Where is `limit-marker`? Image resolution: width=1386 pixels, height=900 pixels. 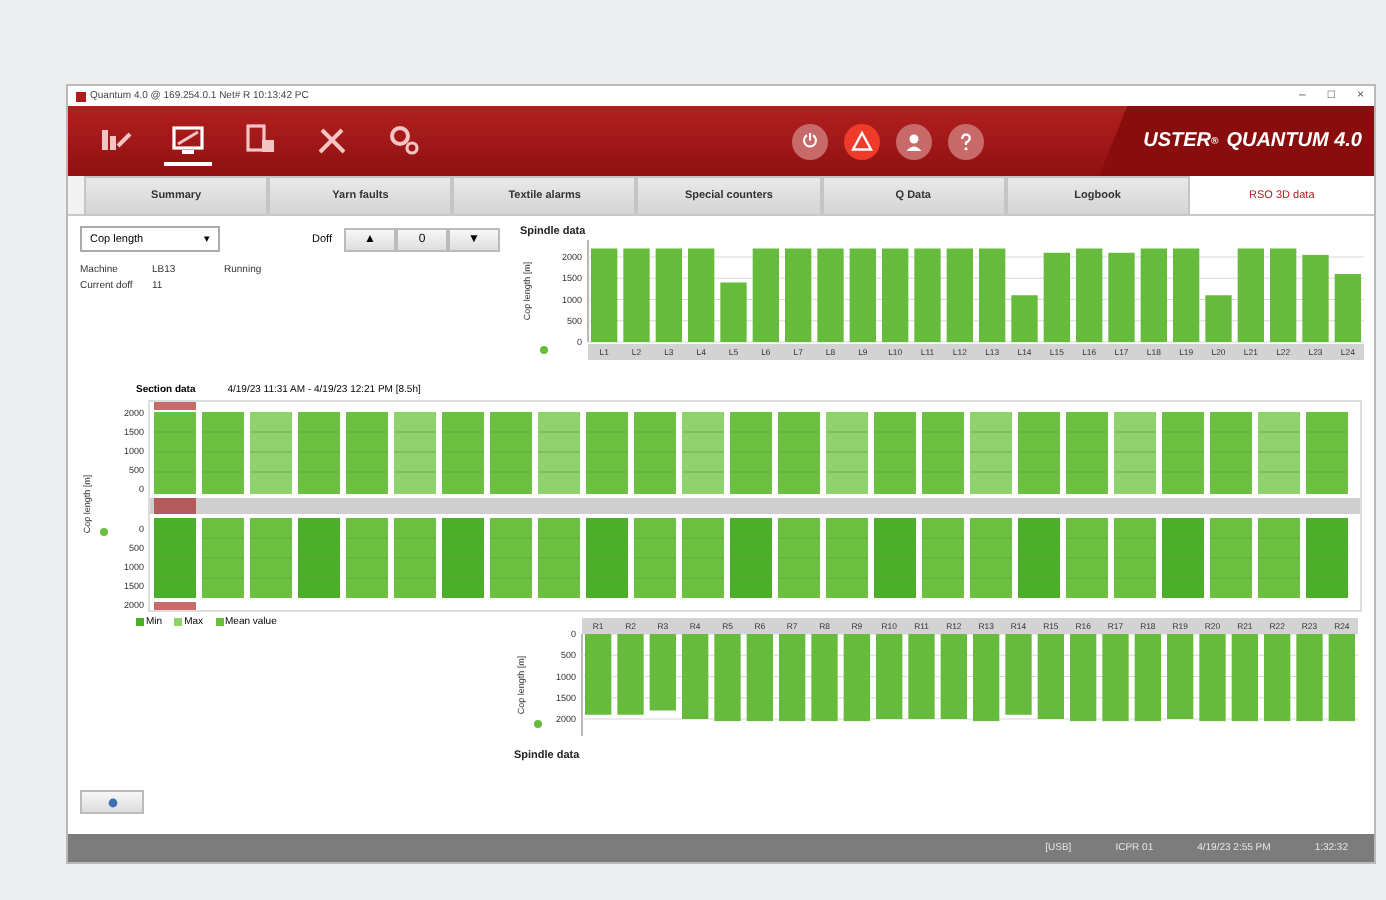 limit-marker is located at coordinates (175, 406).